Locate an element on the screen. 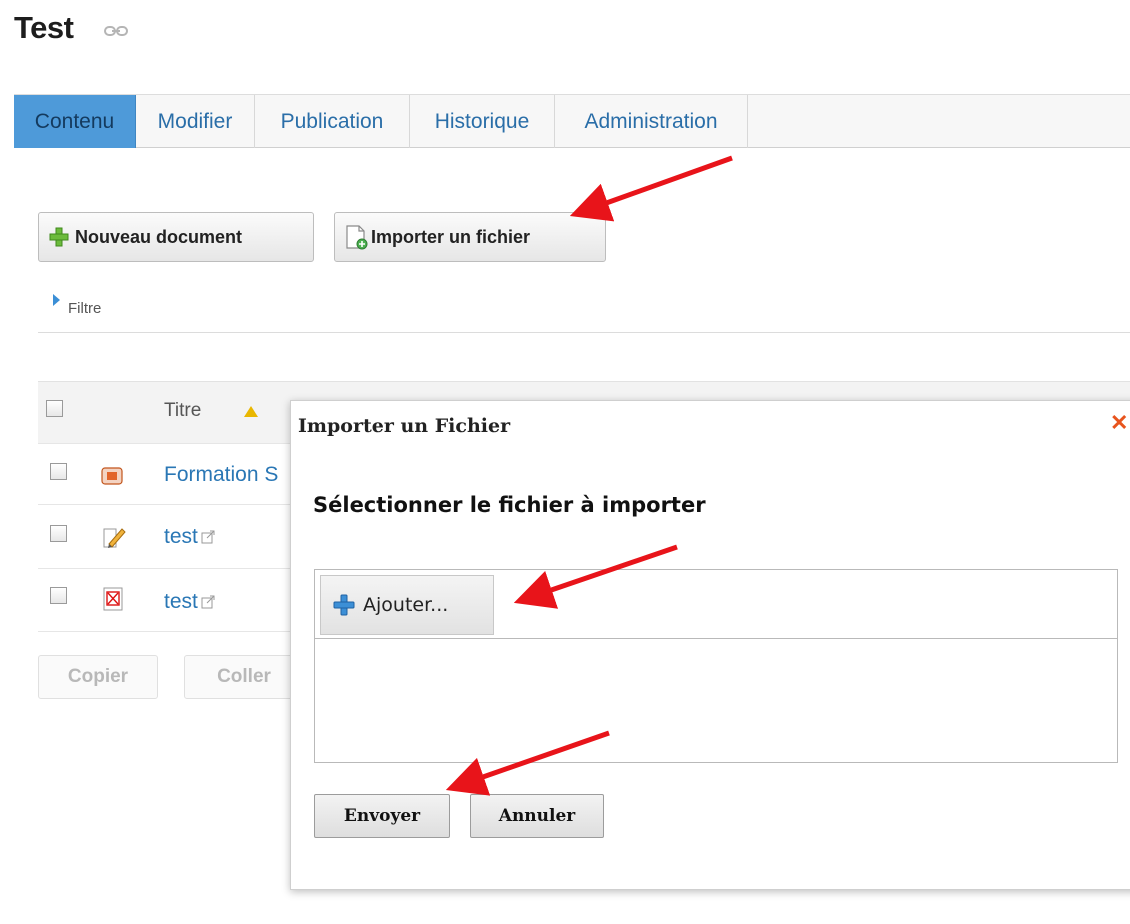  tab-modifier: Modifier is located at coordinates (195, 121).